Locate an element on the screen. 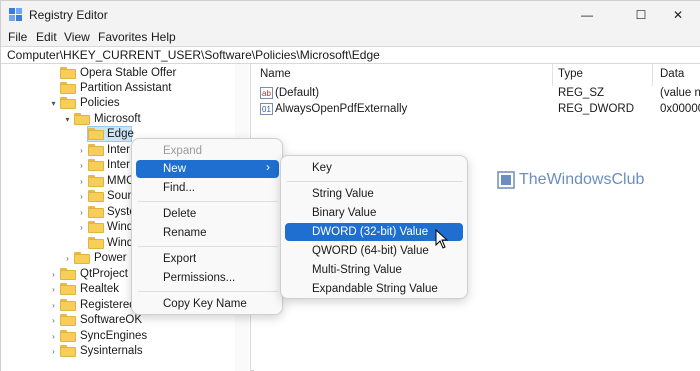 This screenshot has height=371, width=700. ctx-rename: Rename is located at coordinates (218, 233).